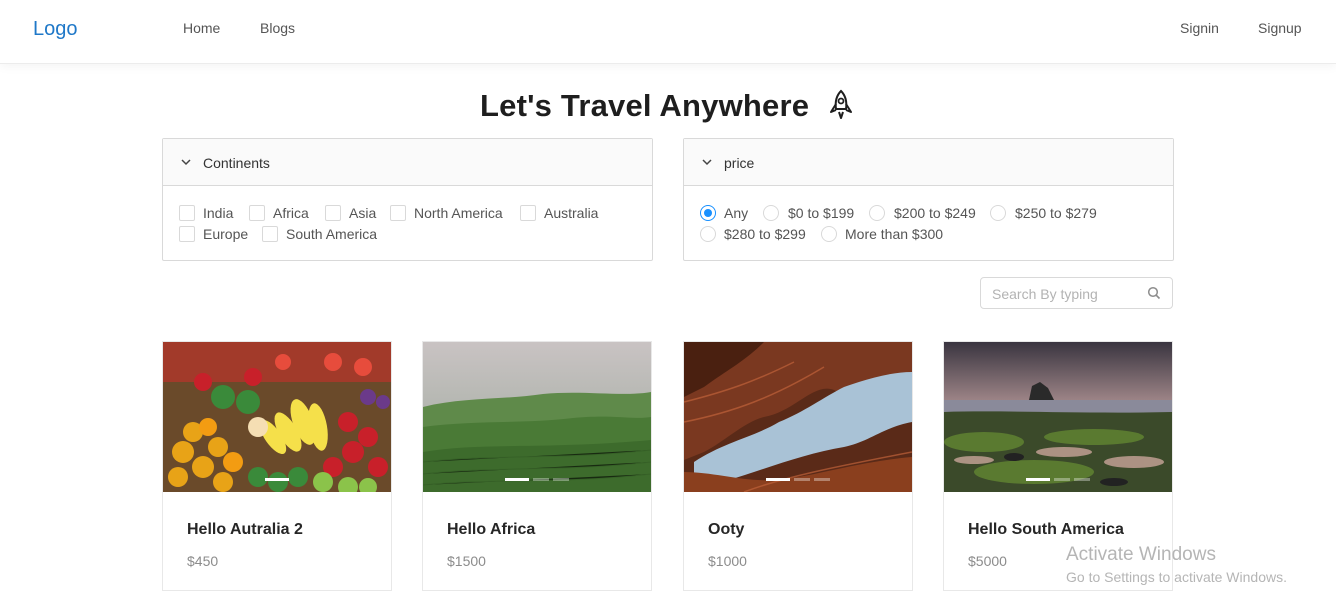 This screenshot has height=608, width=1336. What do you see at coordinates (1056, 213) in the screenshot?
I see `option-label: $250 to $279` at bounding box center [1056, 213].